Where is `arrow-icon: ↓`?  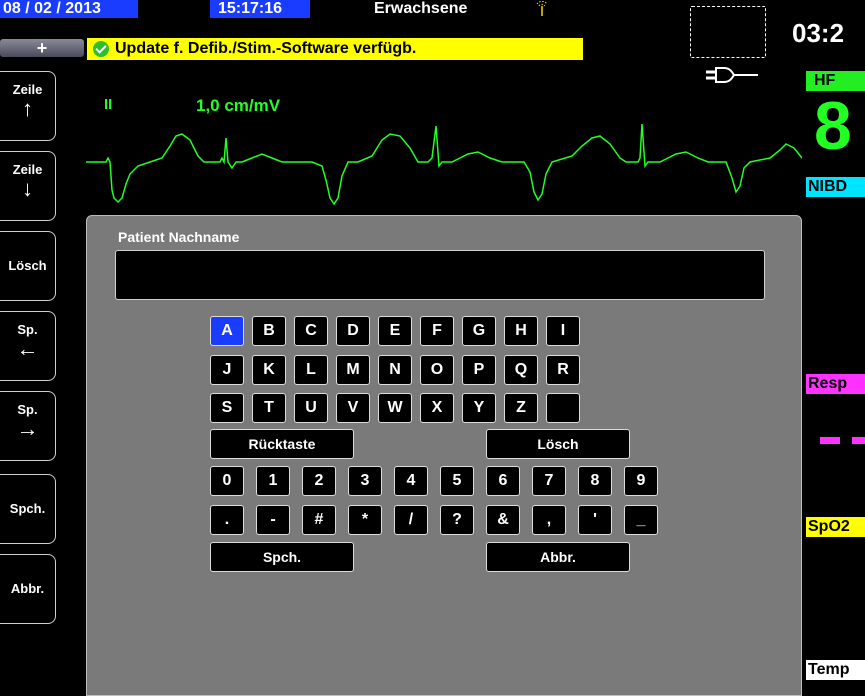
arrow-icon: ↓ is located at coordinates (27, 188).